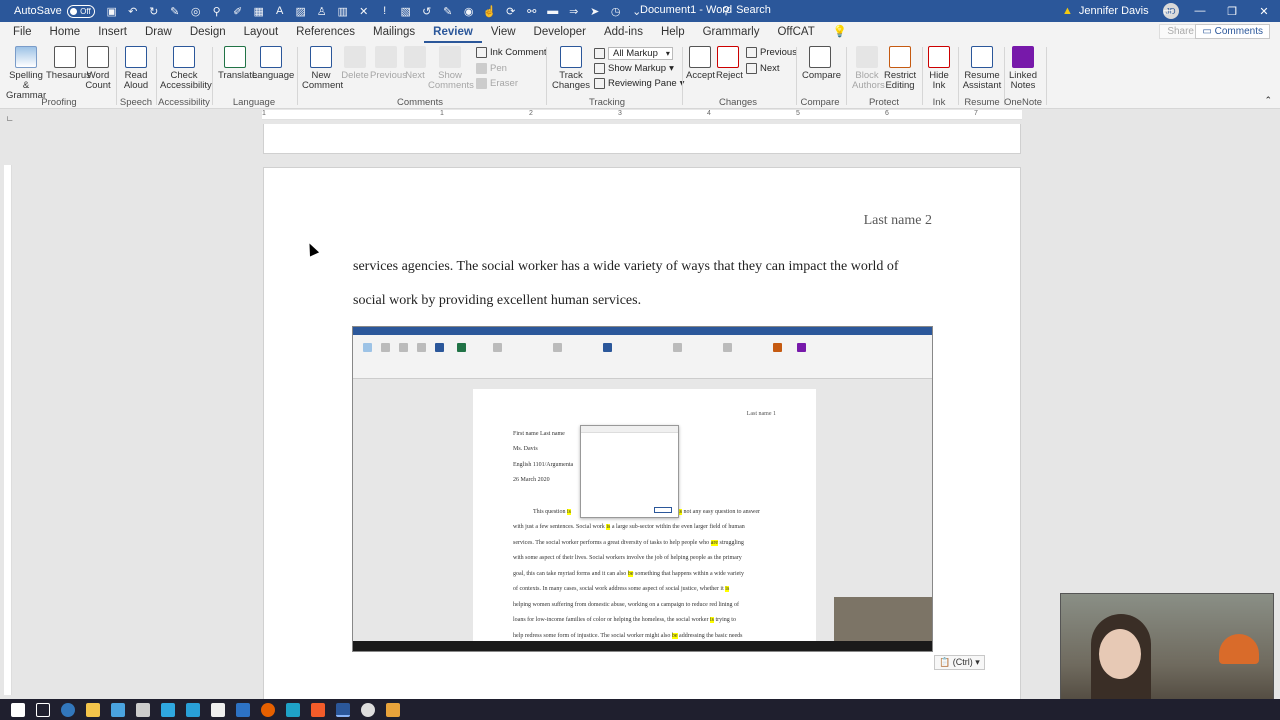 The width and height of the screenshot is (1280, 720). I want to click on file-explorer-icon, so click(93, 709).